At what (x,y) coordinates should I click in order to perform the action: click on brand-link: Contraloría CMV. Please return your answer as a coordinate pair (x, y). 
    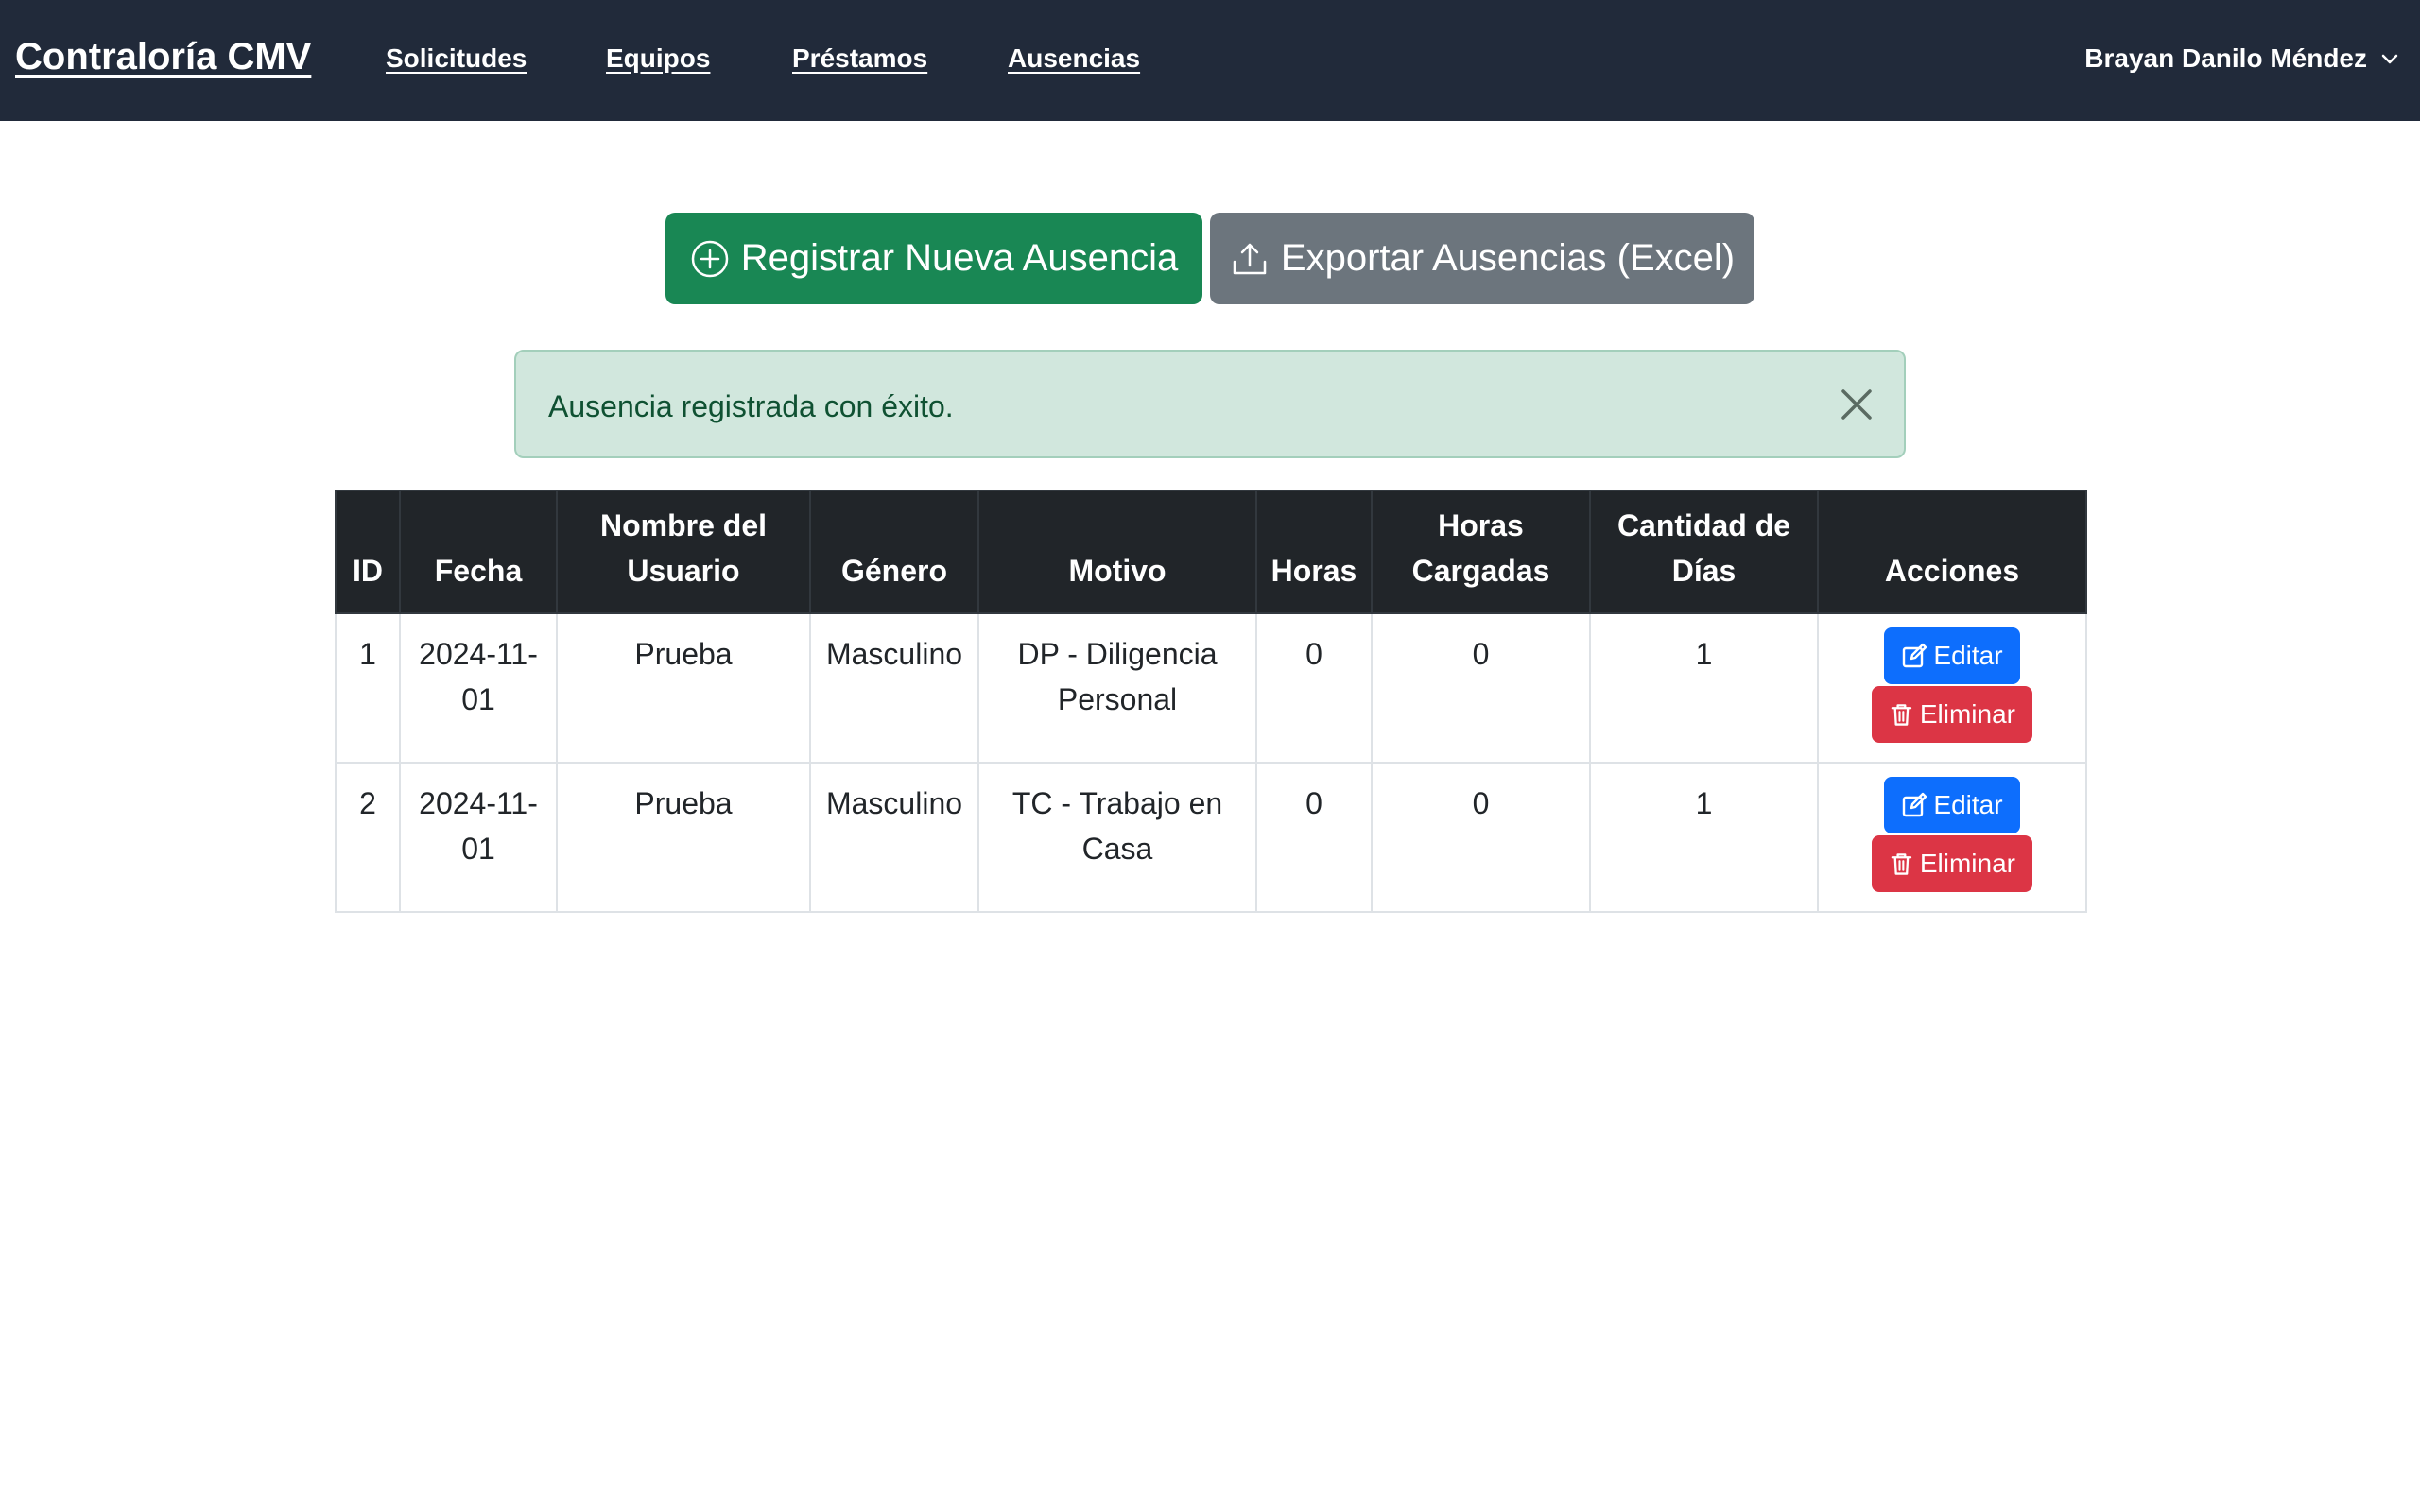
    Looking at the image, I should click on (163, 57).